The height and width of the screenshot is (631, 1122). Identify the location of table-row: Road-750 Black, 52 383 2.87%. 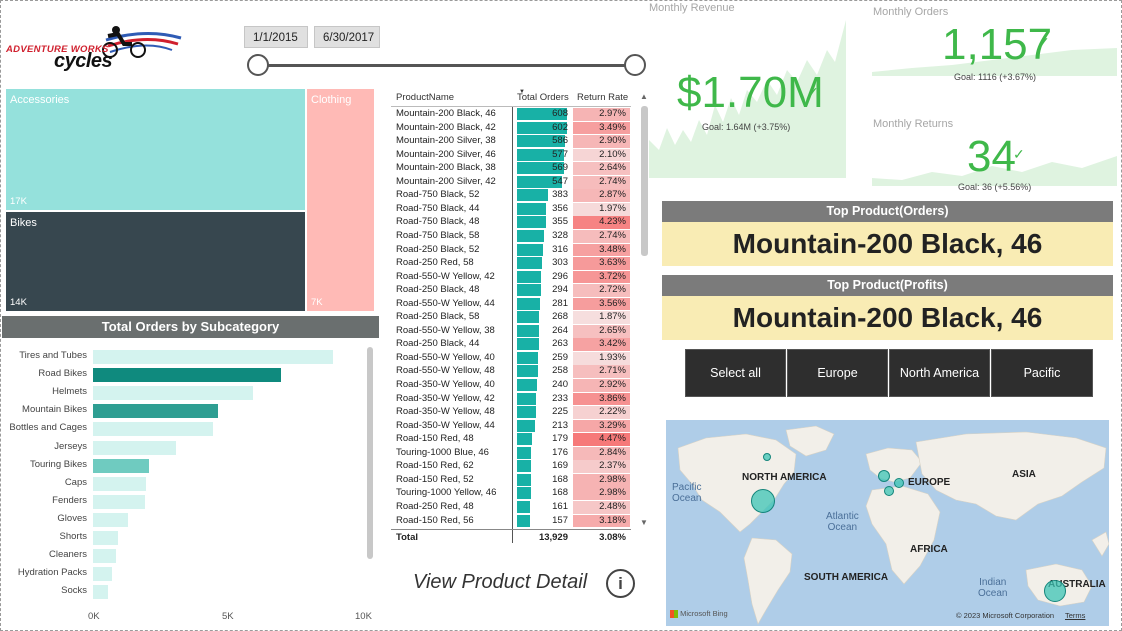
(511, 196).